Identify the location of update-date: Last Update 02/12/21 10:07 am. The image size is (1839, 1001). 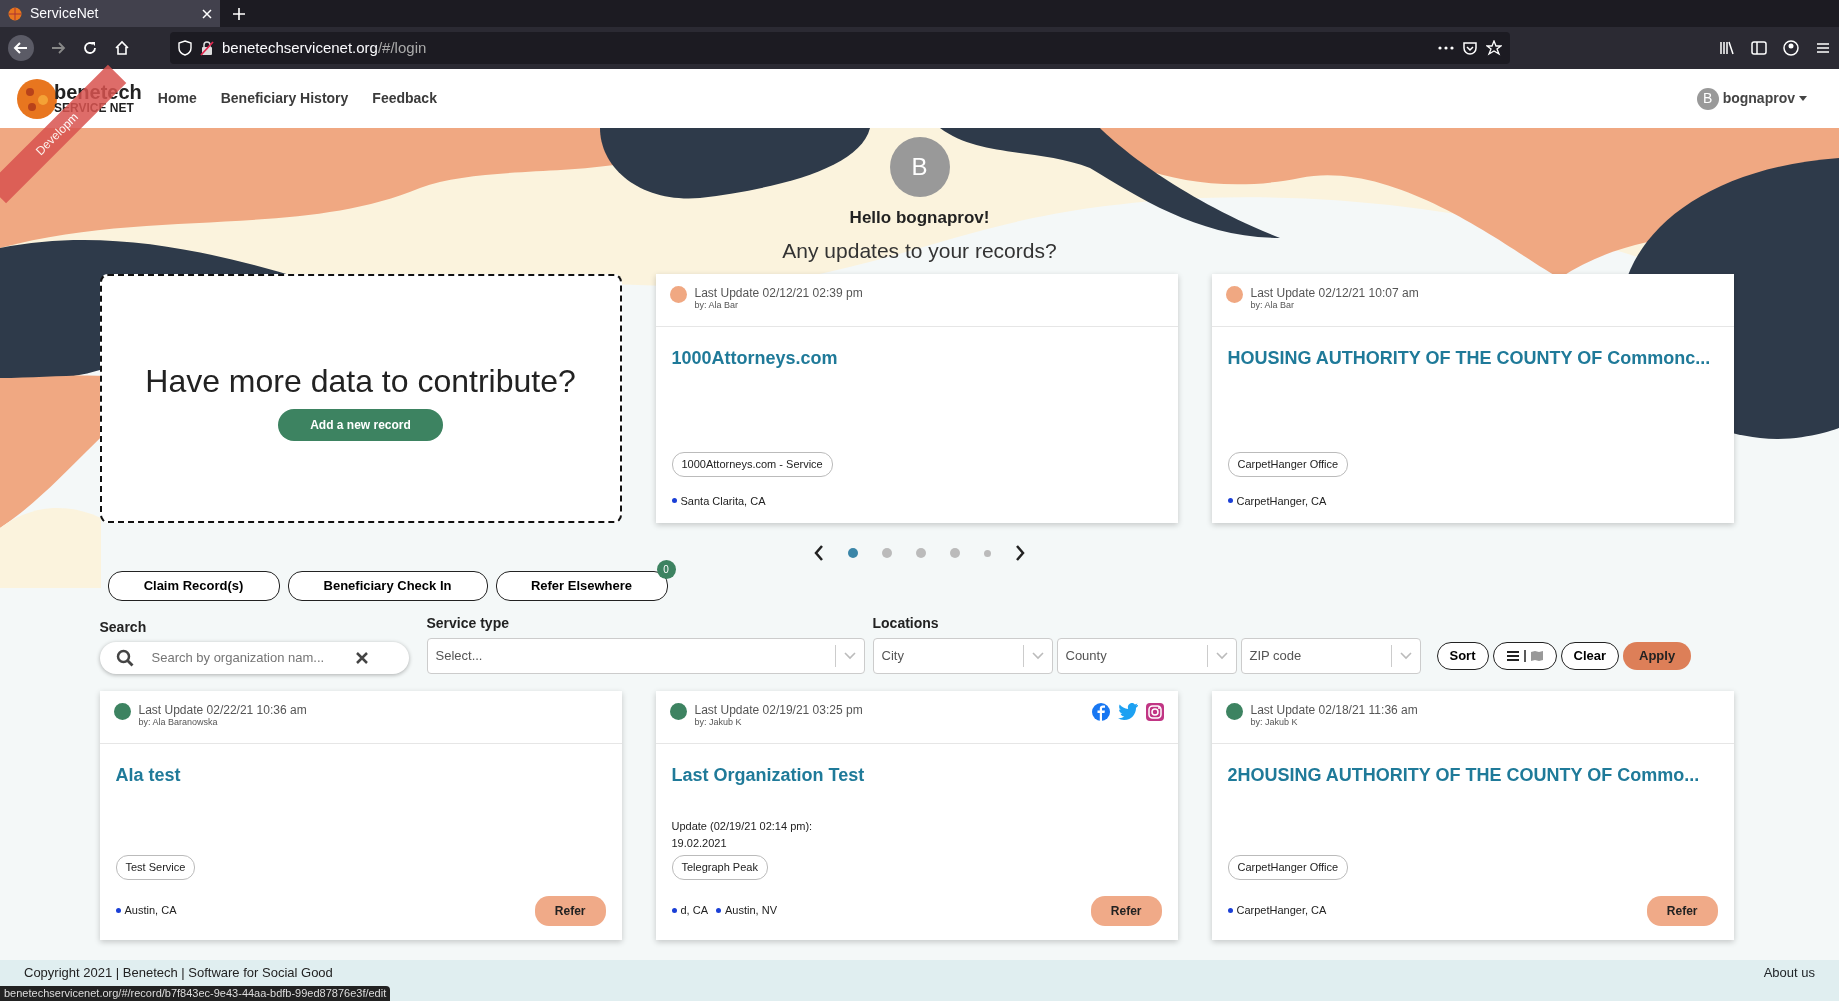
(1334, 293).